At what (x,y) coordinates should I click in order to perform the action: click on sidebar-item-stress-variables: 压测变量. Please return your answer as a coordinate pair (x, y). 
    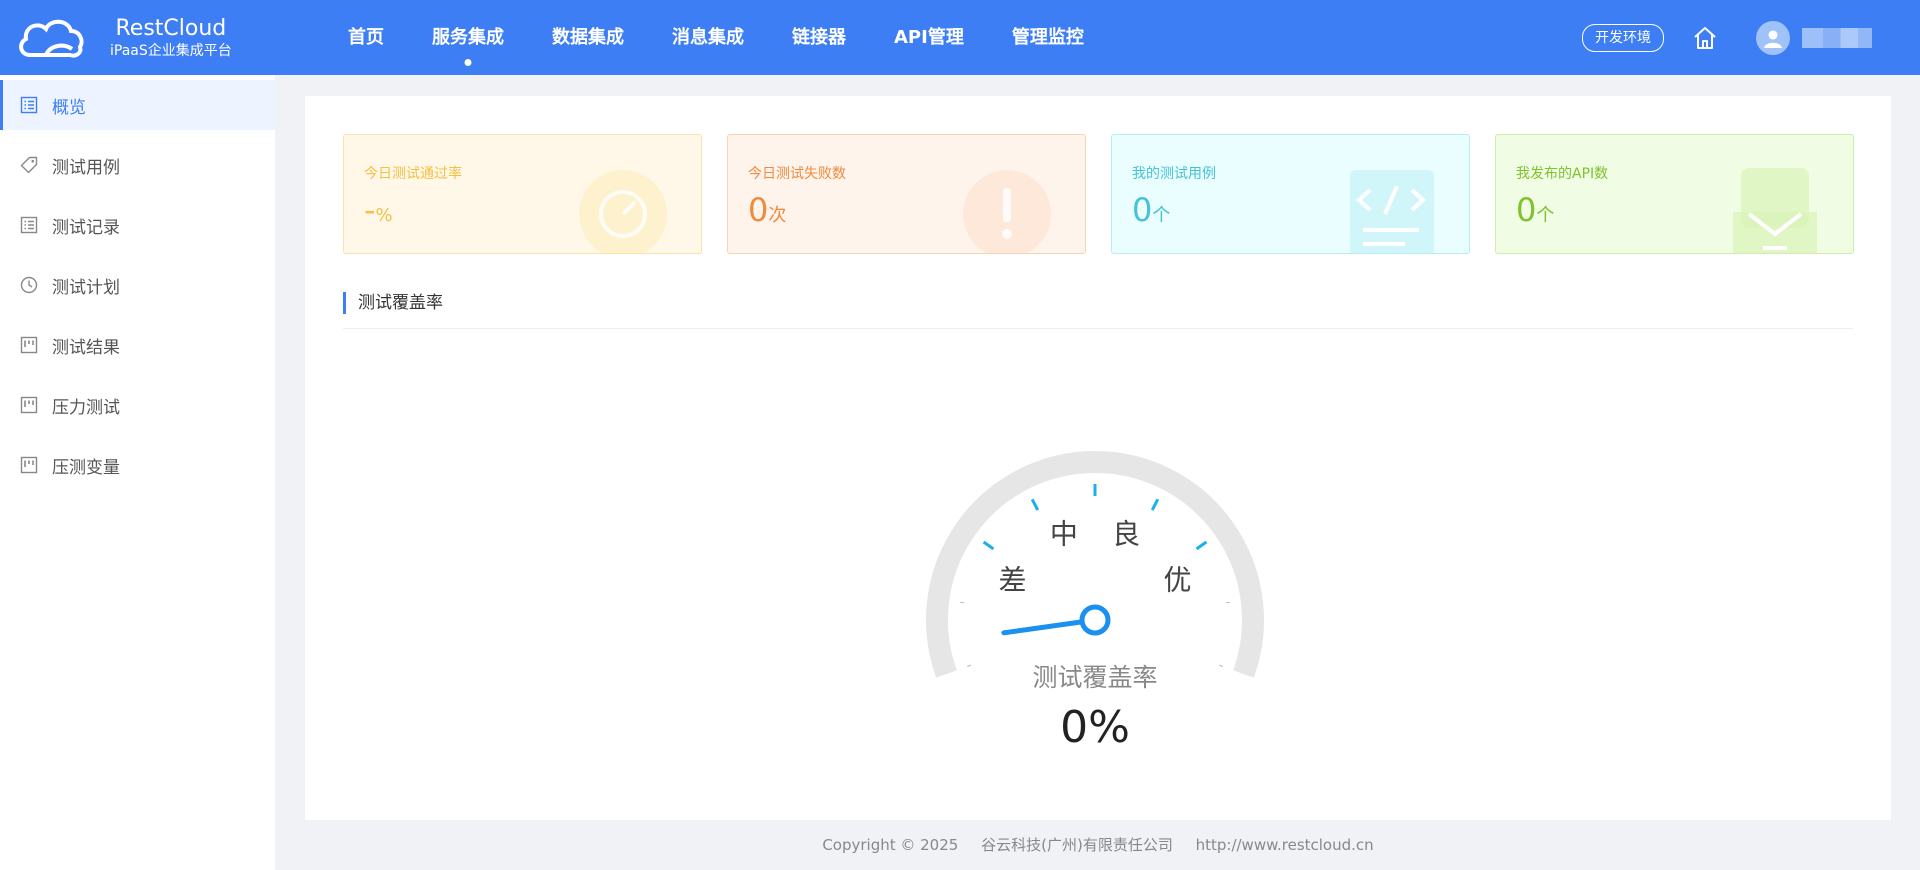
    Looking at the image, I should click on (137, 465).